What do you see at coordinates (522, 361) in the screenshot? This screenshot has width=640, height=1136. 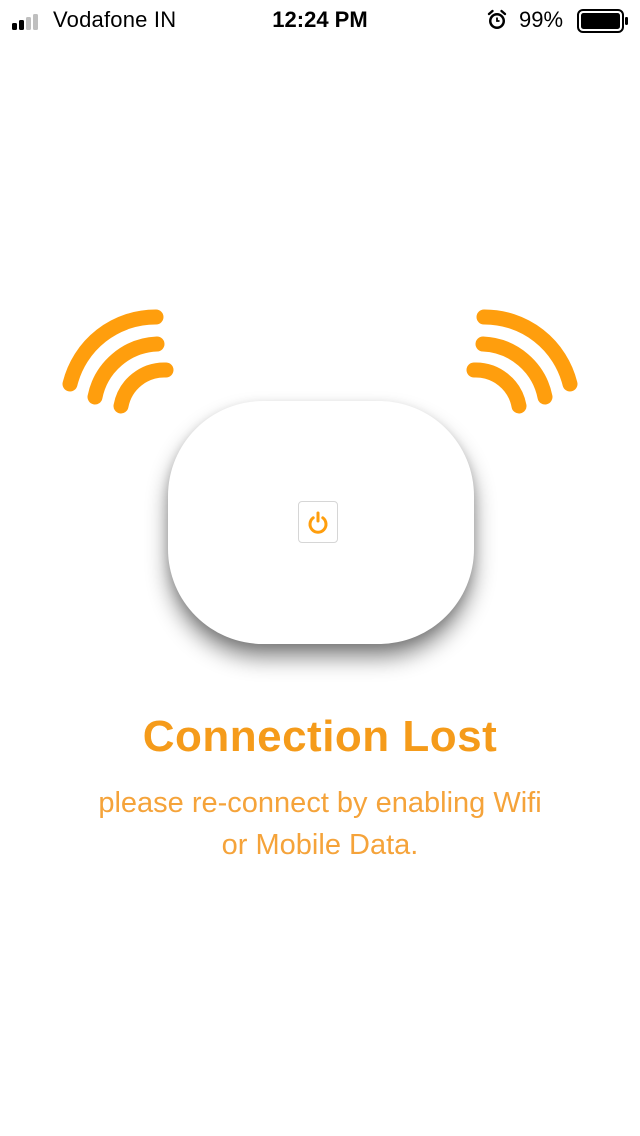 I see `signal-waves-right-icon` at bounding box center [522, 361].